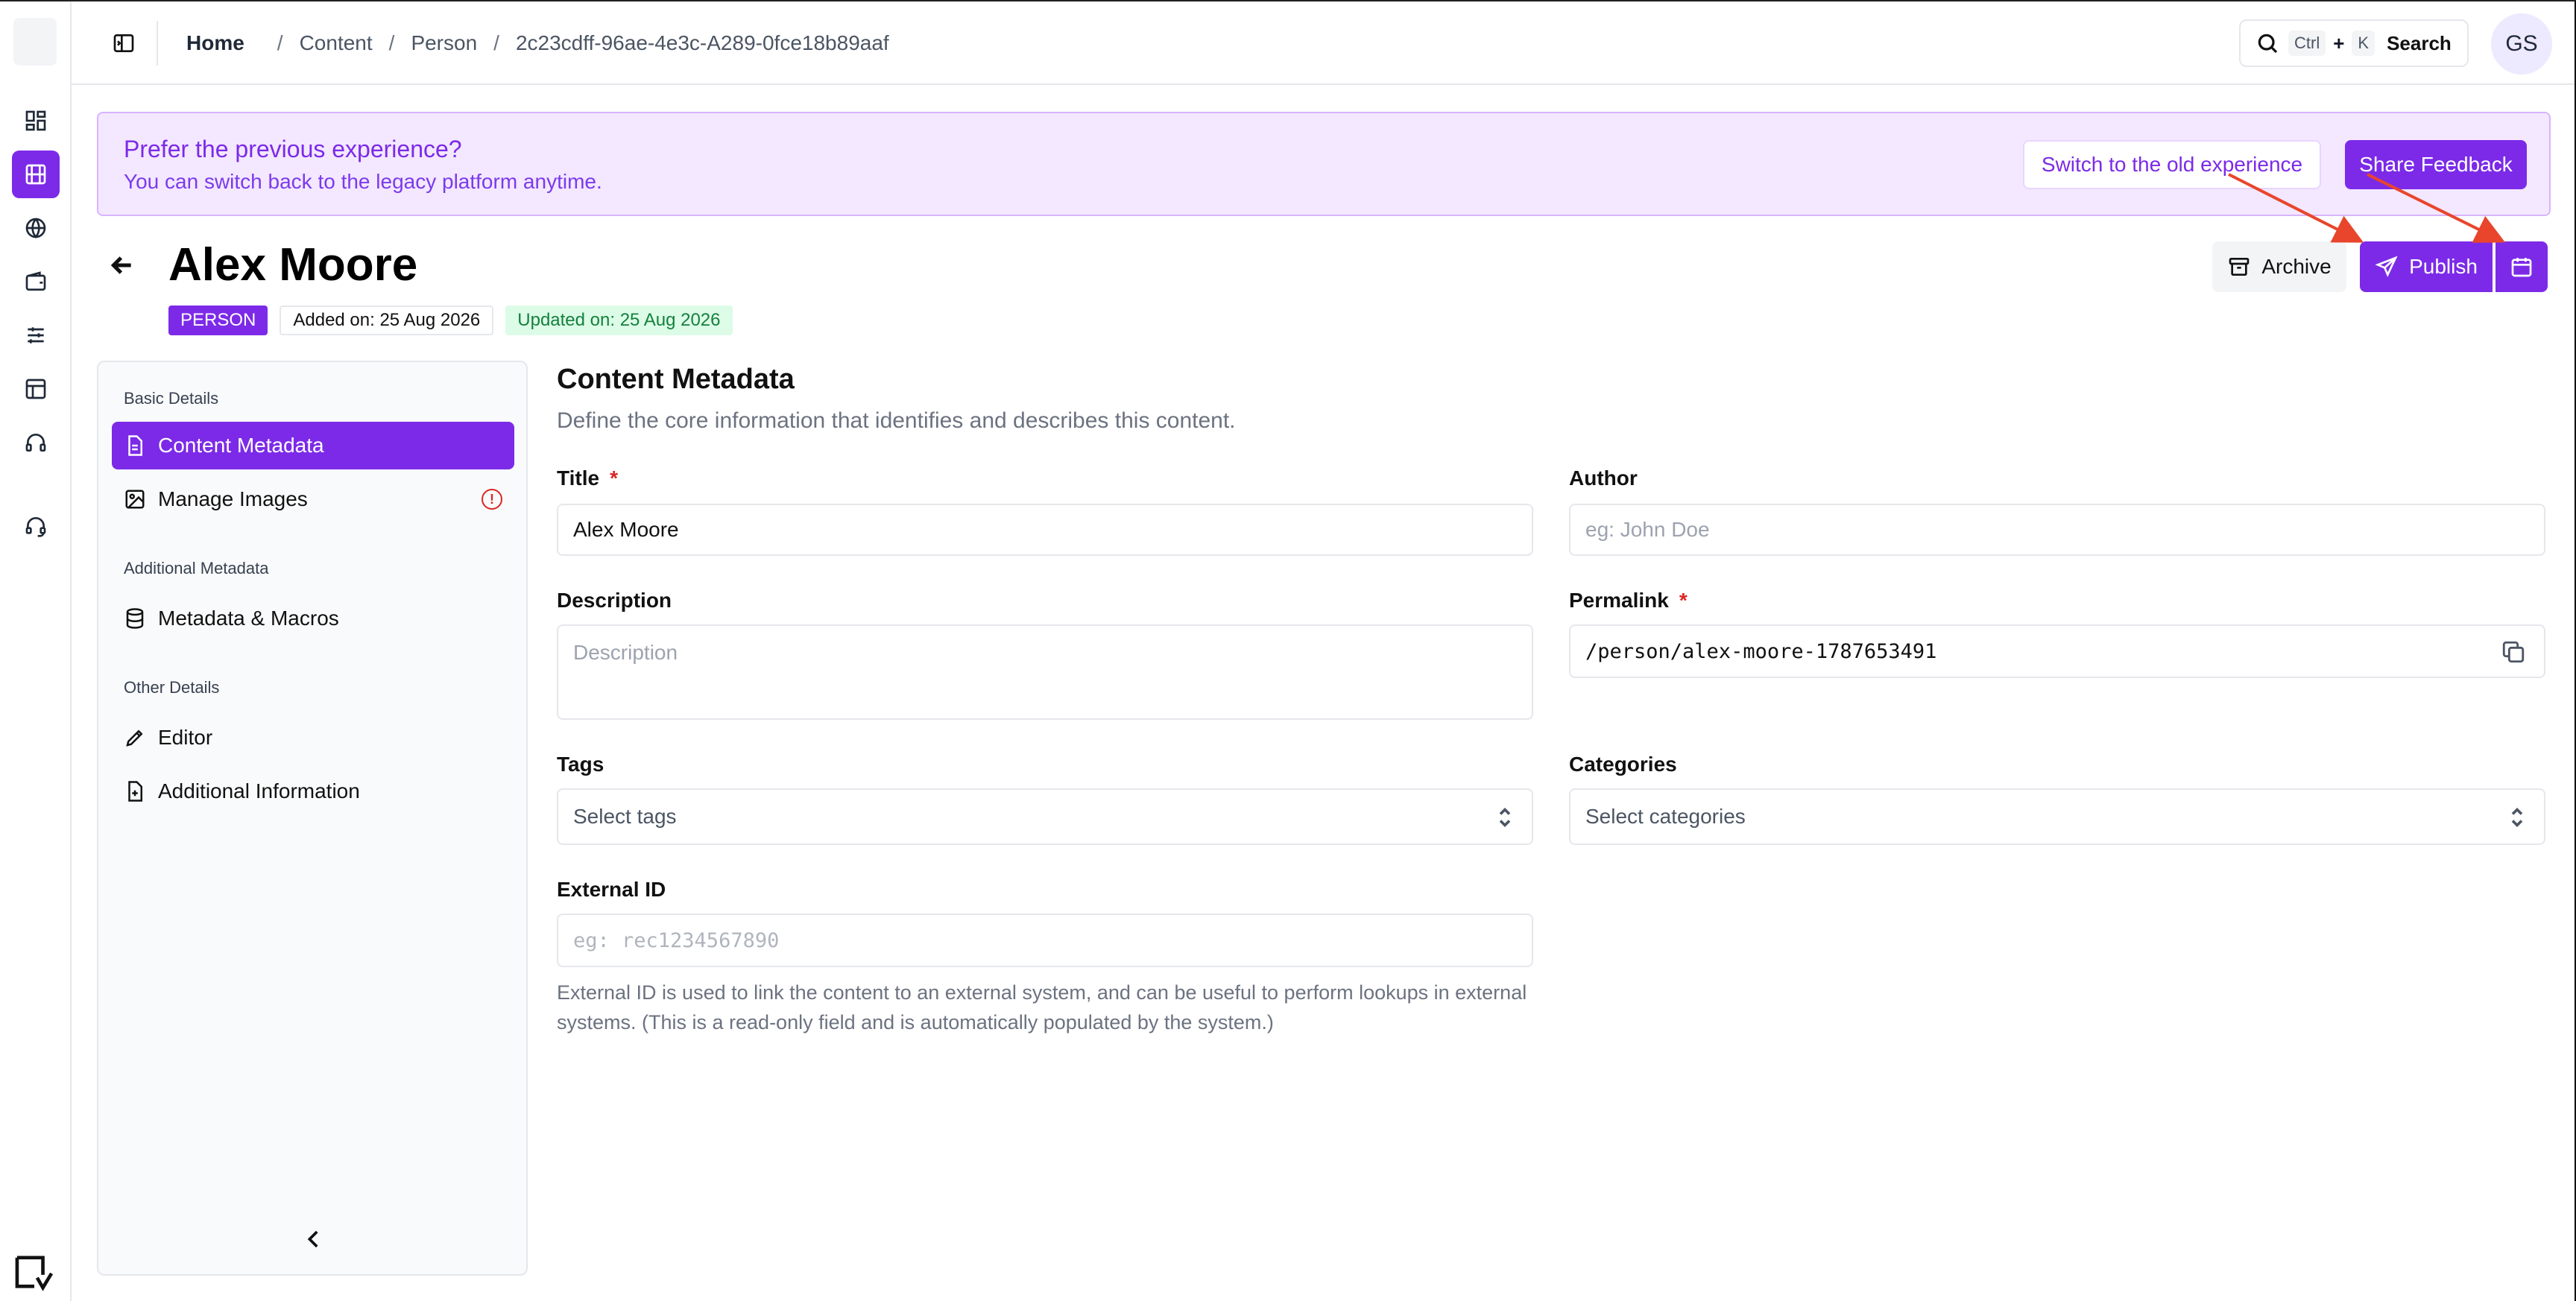 The width and height of the screenshot is (2576, 1301). I want to click on document-icon, so click(135, 445).